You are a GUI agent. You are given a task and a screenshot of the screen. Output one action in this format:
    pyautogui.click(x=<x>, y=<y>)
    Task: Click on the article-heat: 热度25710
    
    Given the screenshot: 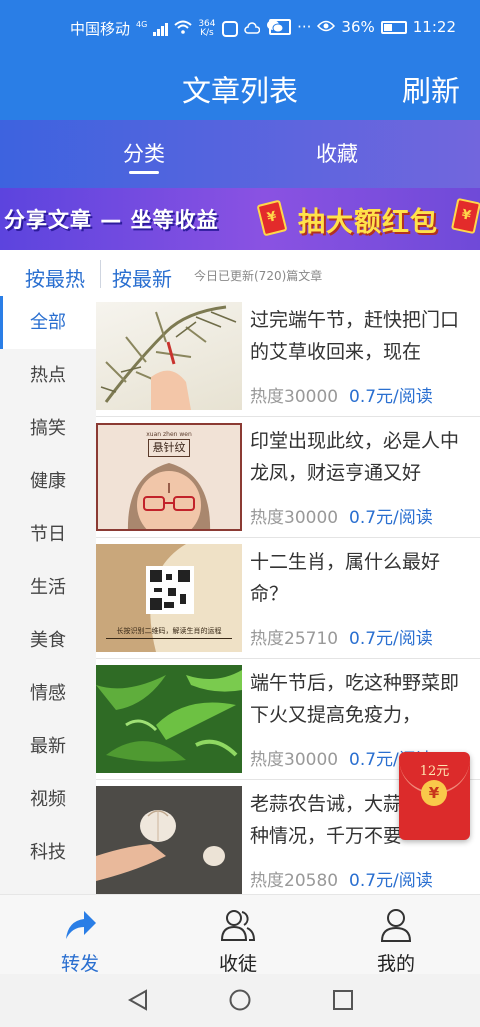 What is the action you would take?
    pyautogui.click(x=294, y=639)
    